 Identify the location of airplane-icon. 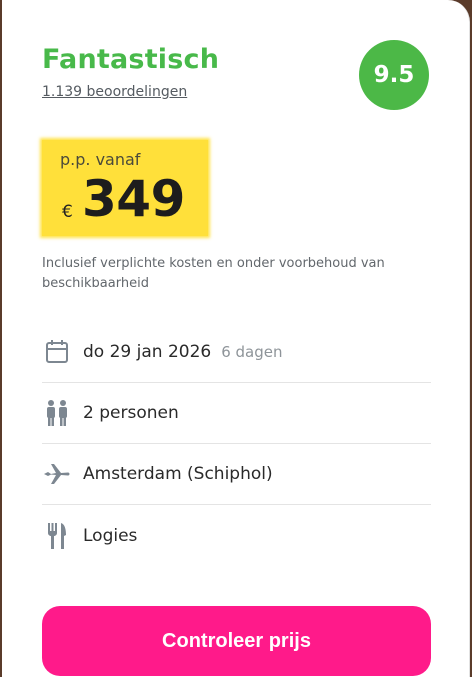
(57, 474).